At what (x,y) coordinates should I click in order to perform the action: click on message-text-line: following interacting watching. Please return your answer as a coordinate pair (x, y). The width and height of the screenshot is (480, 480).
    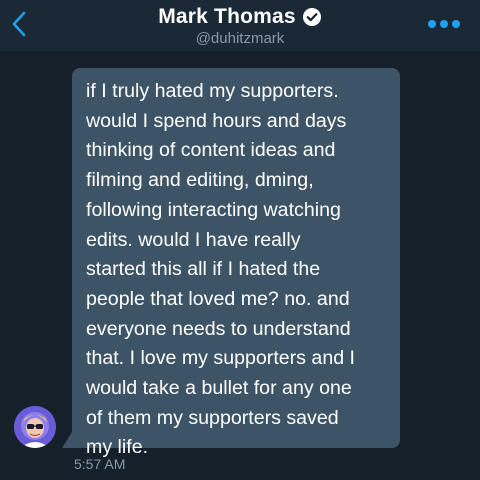
    Looking at the image, I should click on (213, 209).